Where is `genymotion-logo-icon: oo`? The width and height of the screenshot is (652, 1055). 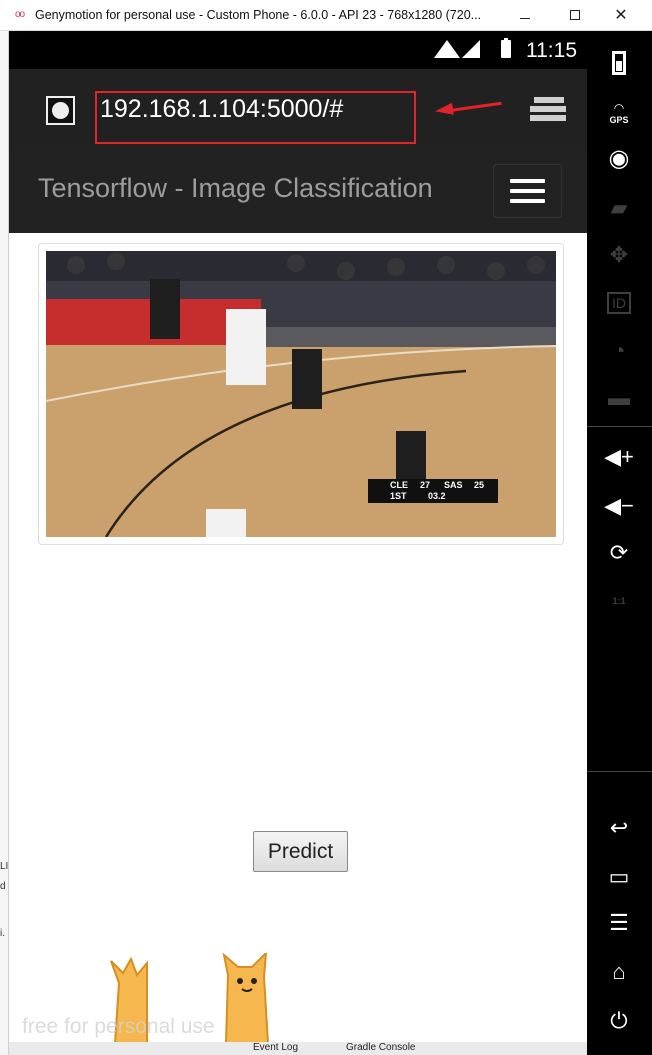
genymotion-logo-icon: oo is located at coordinates (20, 14).